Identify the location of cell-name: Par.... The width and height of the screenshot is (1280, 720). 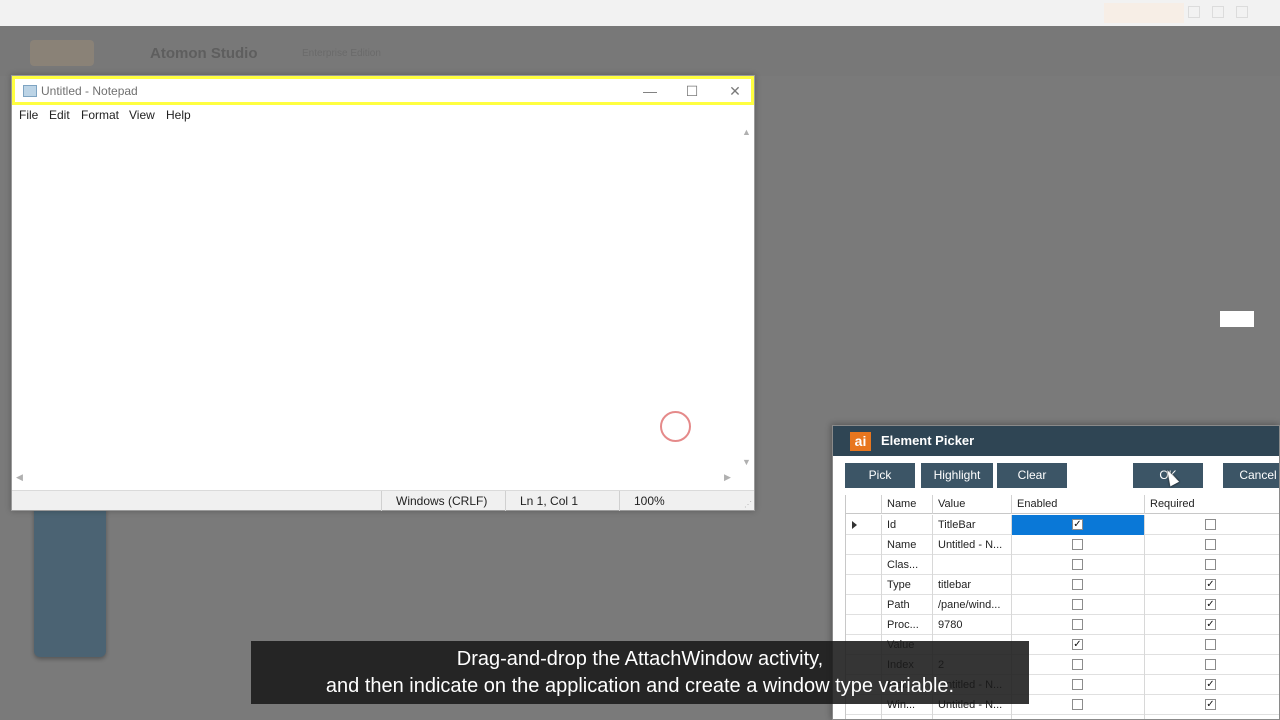
(907, 717).